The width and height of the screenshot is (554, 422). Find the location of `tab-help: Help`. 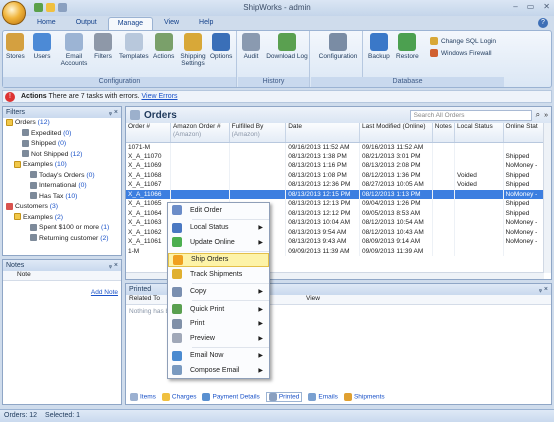

tab-help: Help is located at coordinates (206, 23).